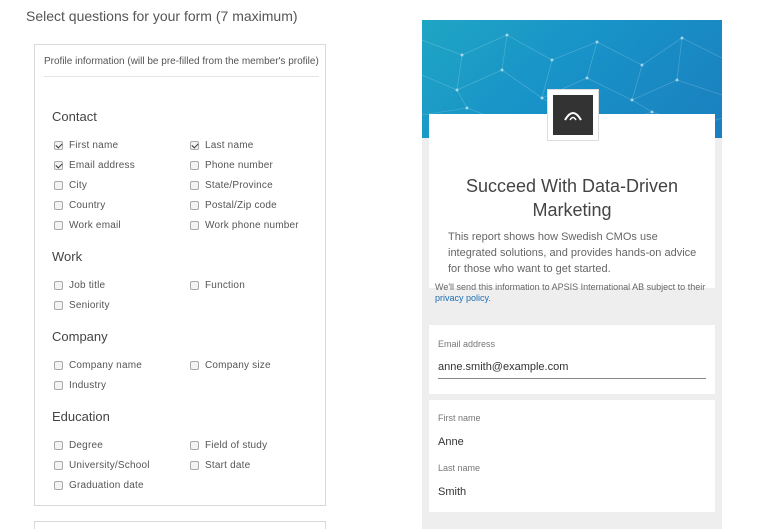 The image size is (759, 529). I want to click on question-company-size: Company size, so click(230, 365).